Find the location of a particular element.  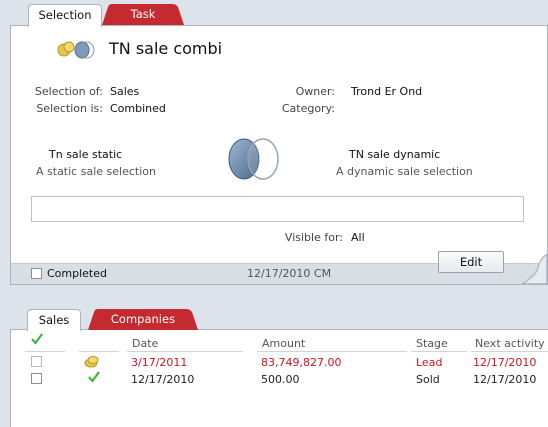

column-header-stage: Stage is located at coordinates (432, 343).